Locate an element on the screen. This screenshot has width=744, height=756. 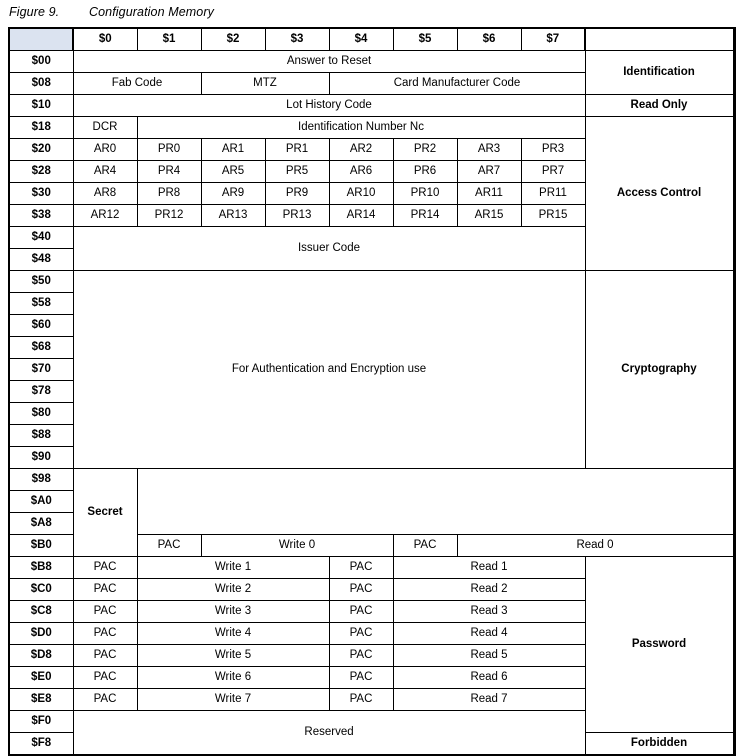
data-cell: Write 1 is located at coordinates (233, 567).